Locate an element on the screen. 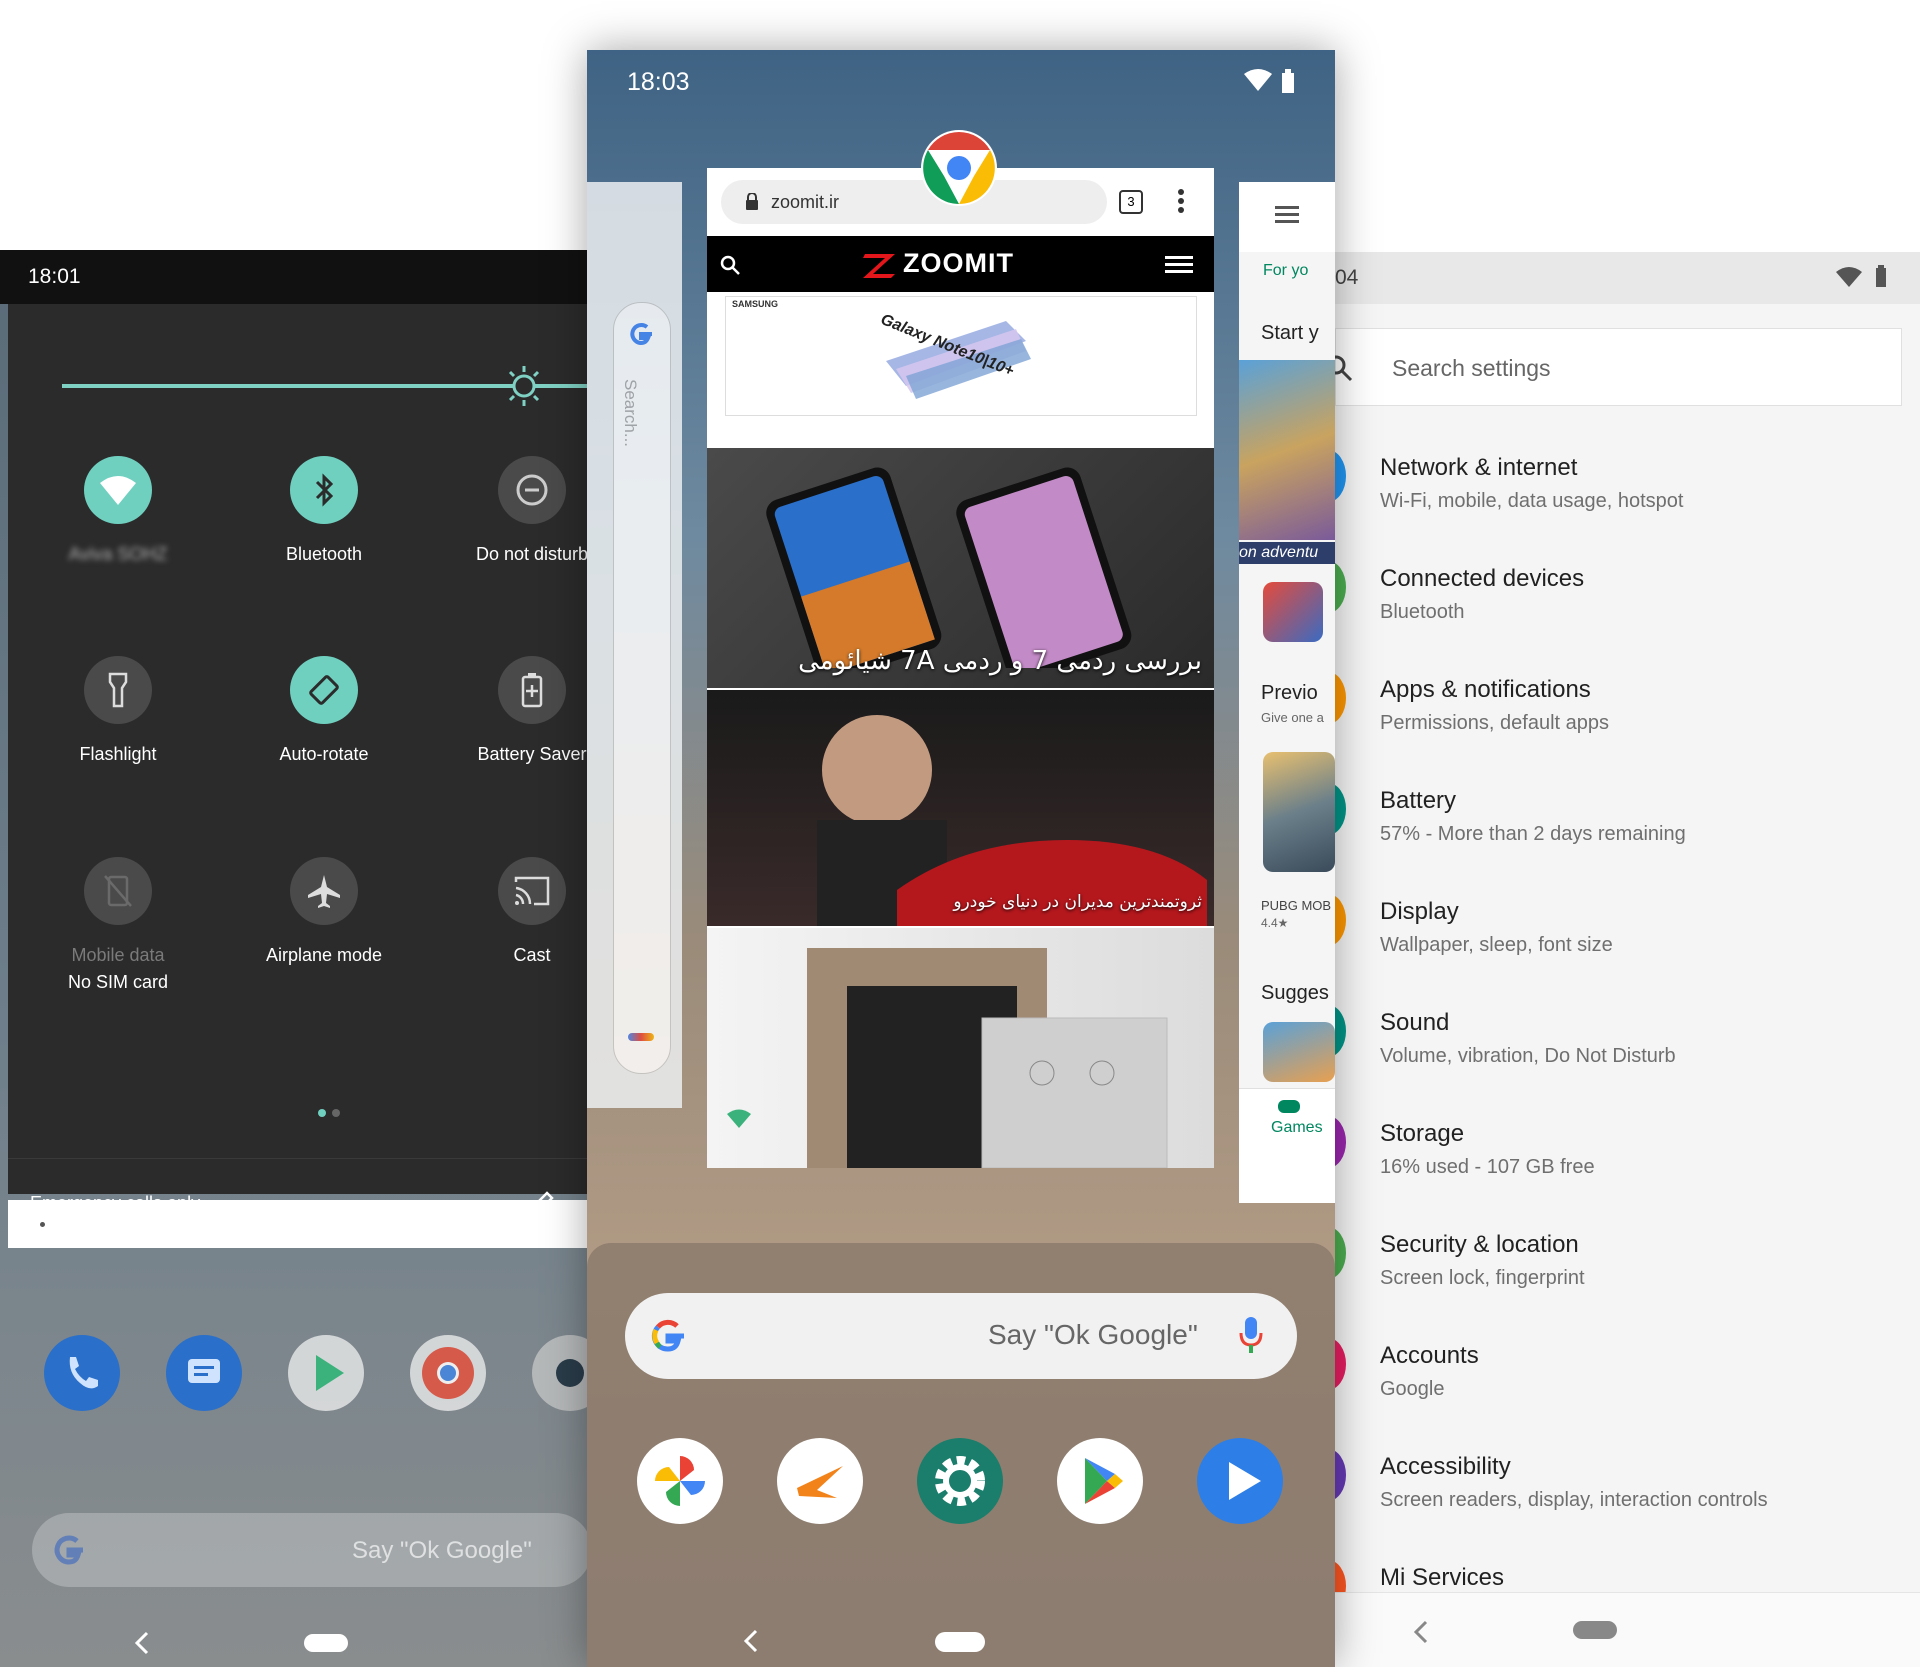  left-status-time: 18:01 is located at coordinates (54, 276).